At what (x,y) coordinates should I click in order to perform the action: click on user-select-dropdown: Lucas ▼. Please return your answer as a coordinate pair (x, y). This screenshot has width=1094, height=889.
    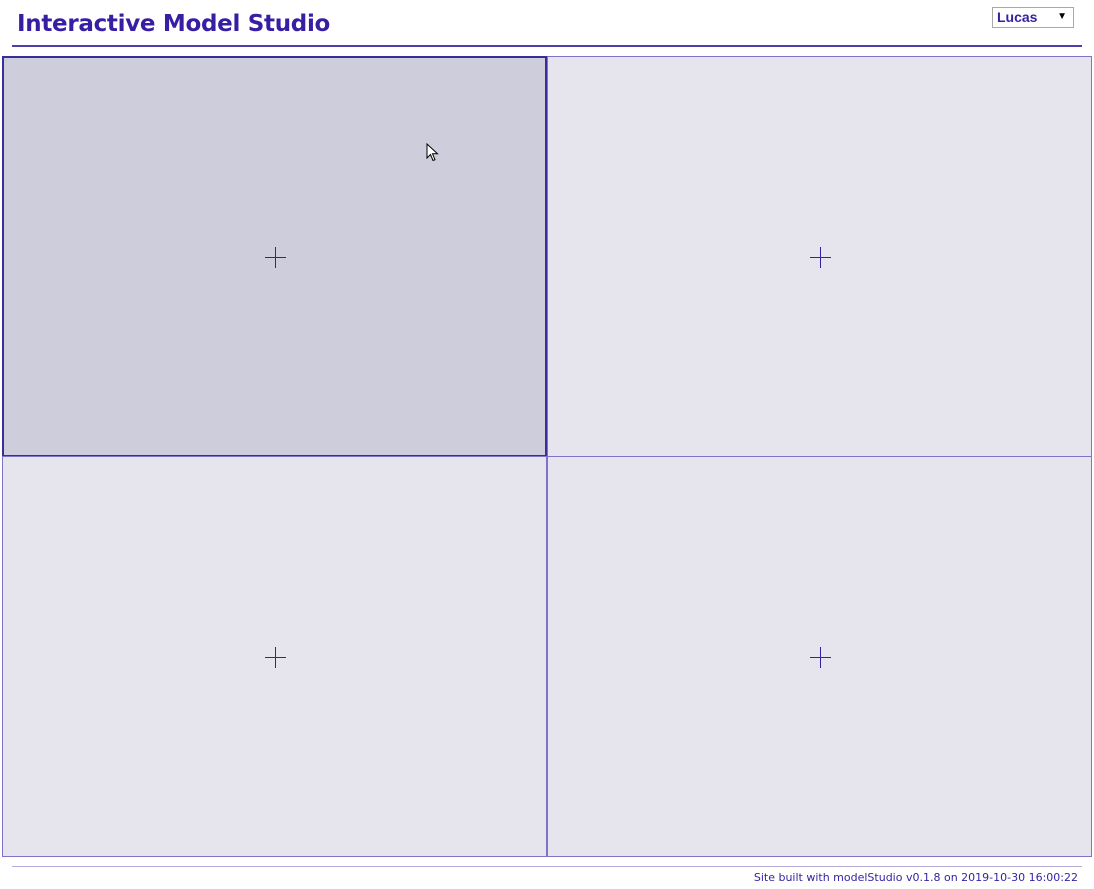
    Looking at the image, I should click on (1033, 17).